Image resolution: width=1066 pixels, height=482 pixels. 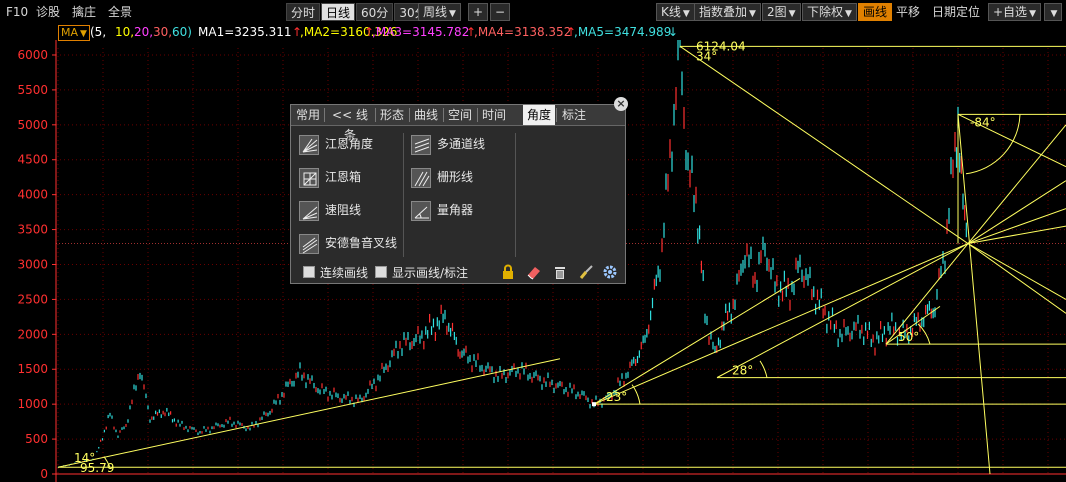 I want to click on ma4-value: ,MA4=3138.352, so click(x=523, y=32).